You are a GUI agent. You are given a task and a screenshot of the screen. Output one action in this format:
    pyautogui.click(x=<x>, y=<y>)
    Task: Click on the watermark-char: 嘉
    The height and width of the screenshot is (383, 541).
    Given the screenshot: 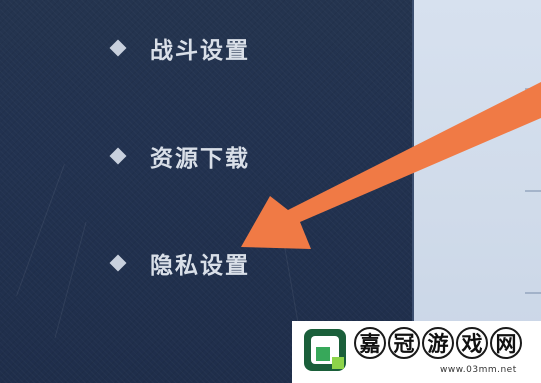 What is the action you would take?
    pyautogui.click(x=370, y=343)
    